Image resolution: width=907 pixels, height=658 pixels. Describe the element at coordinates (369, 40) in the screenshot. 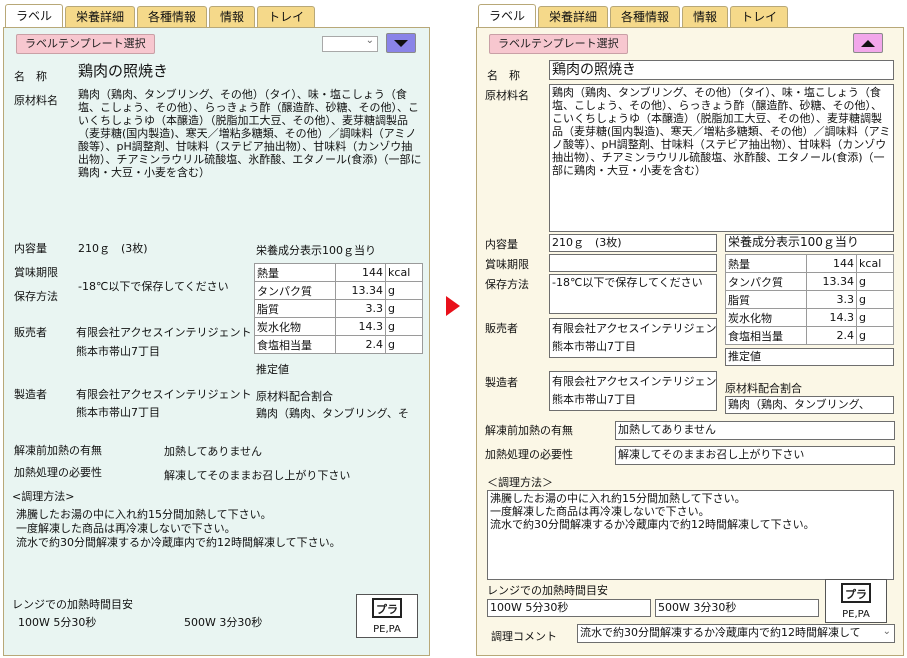

I see `chevron-down-icon: ⌄` at that location.